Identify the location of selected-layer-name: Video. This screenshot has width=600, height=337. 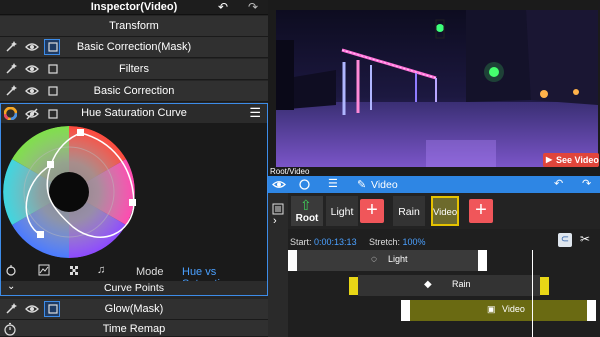
(384, 185).